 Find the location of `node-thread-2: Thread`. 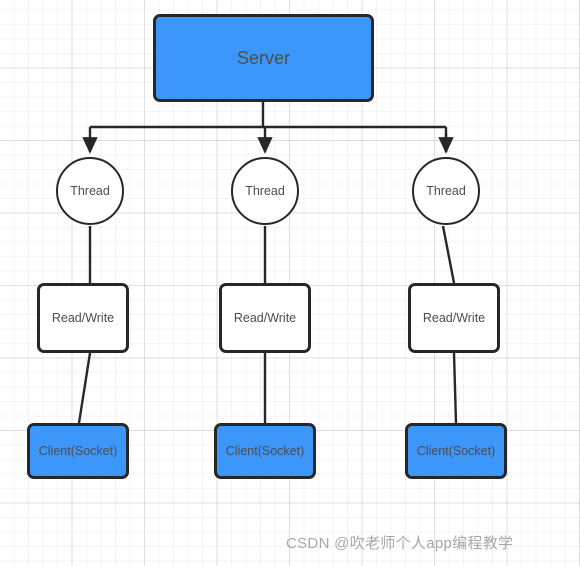

node-thread-2: Thread is located at coordinates (265, 191).